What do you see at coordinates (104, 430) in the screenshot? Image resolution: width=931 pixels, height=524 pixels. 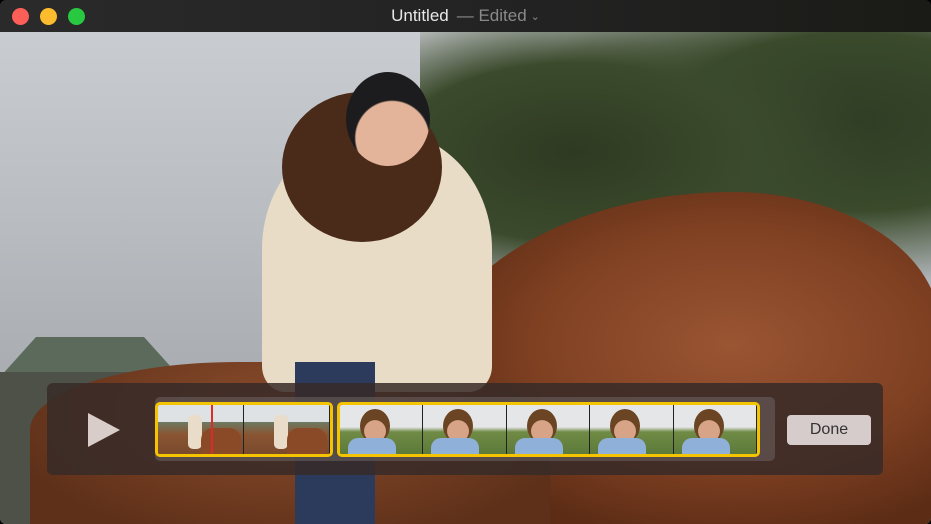 I see `play-icon` at bounding box center [104, 430].